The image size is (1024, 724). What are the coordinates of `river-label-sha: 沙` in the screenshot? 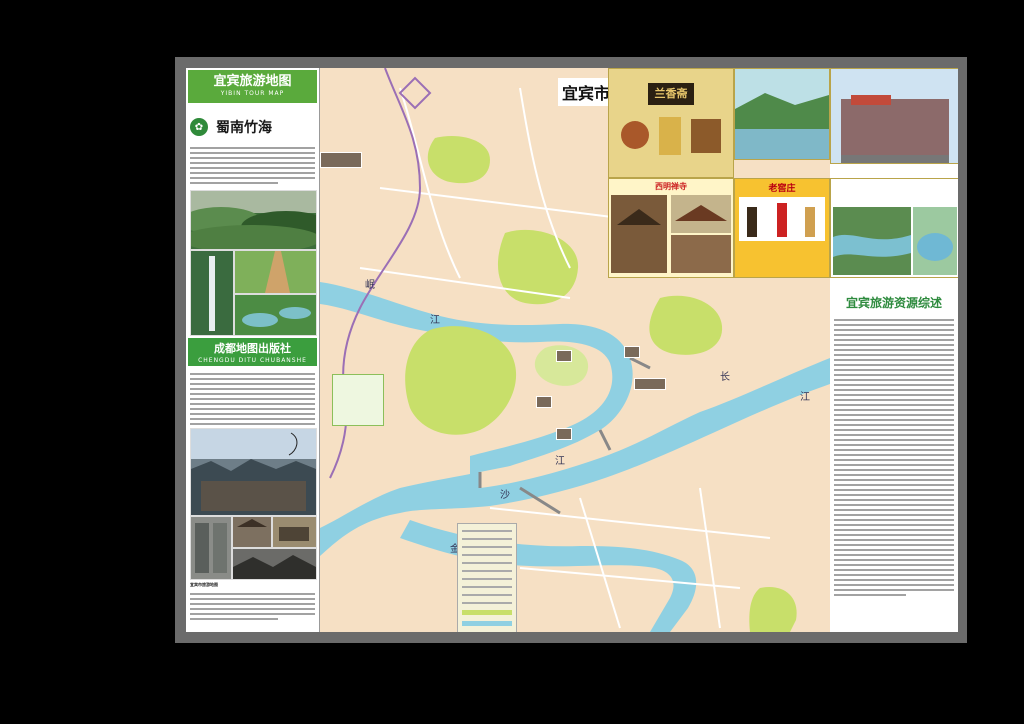 It's located at (505, 495).